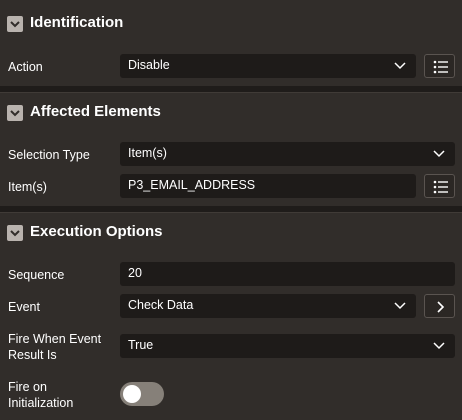 Image resolution: width=462 pixels, height=420 pixels. Describe the element at coordinates (135, 273) in the screenshot. I see `sequence-input-value: 20` at that location.